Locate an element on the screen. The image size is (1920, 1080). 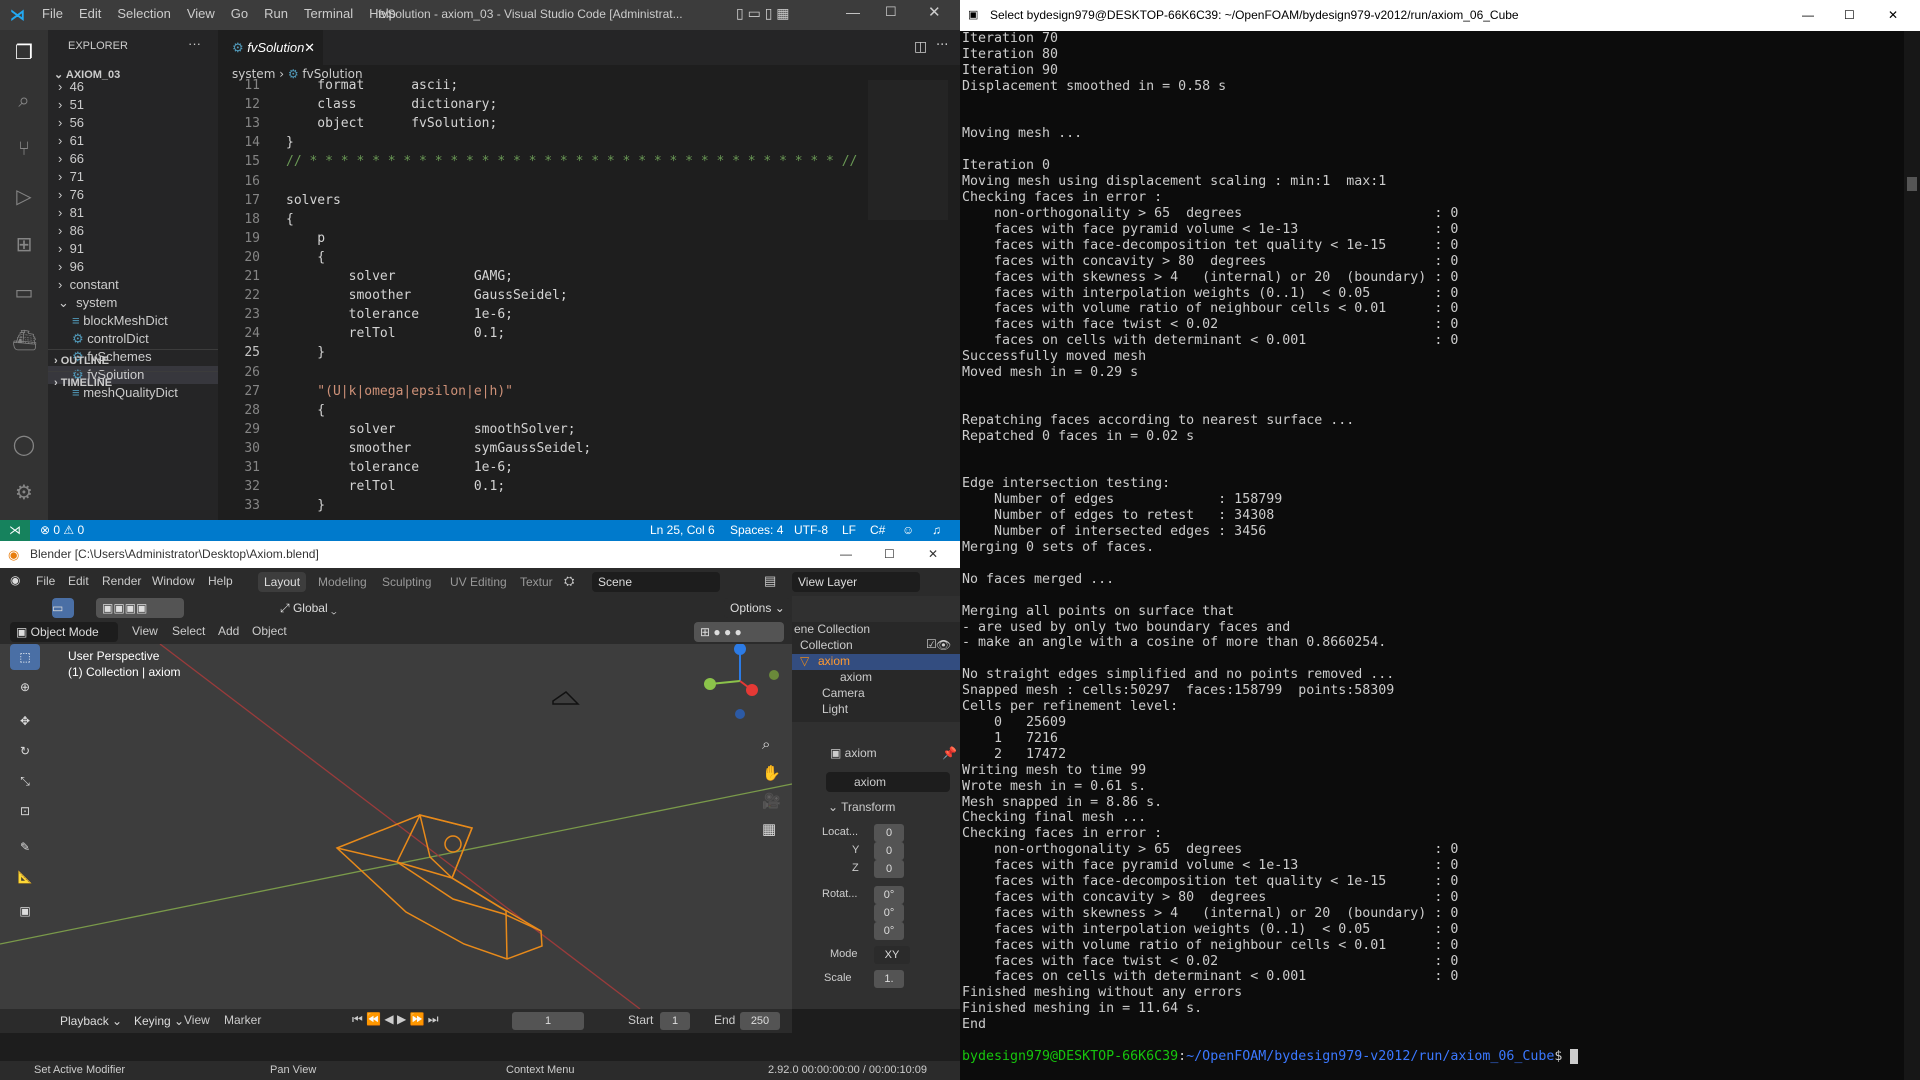
minimap is located at coordinates (908, 150).